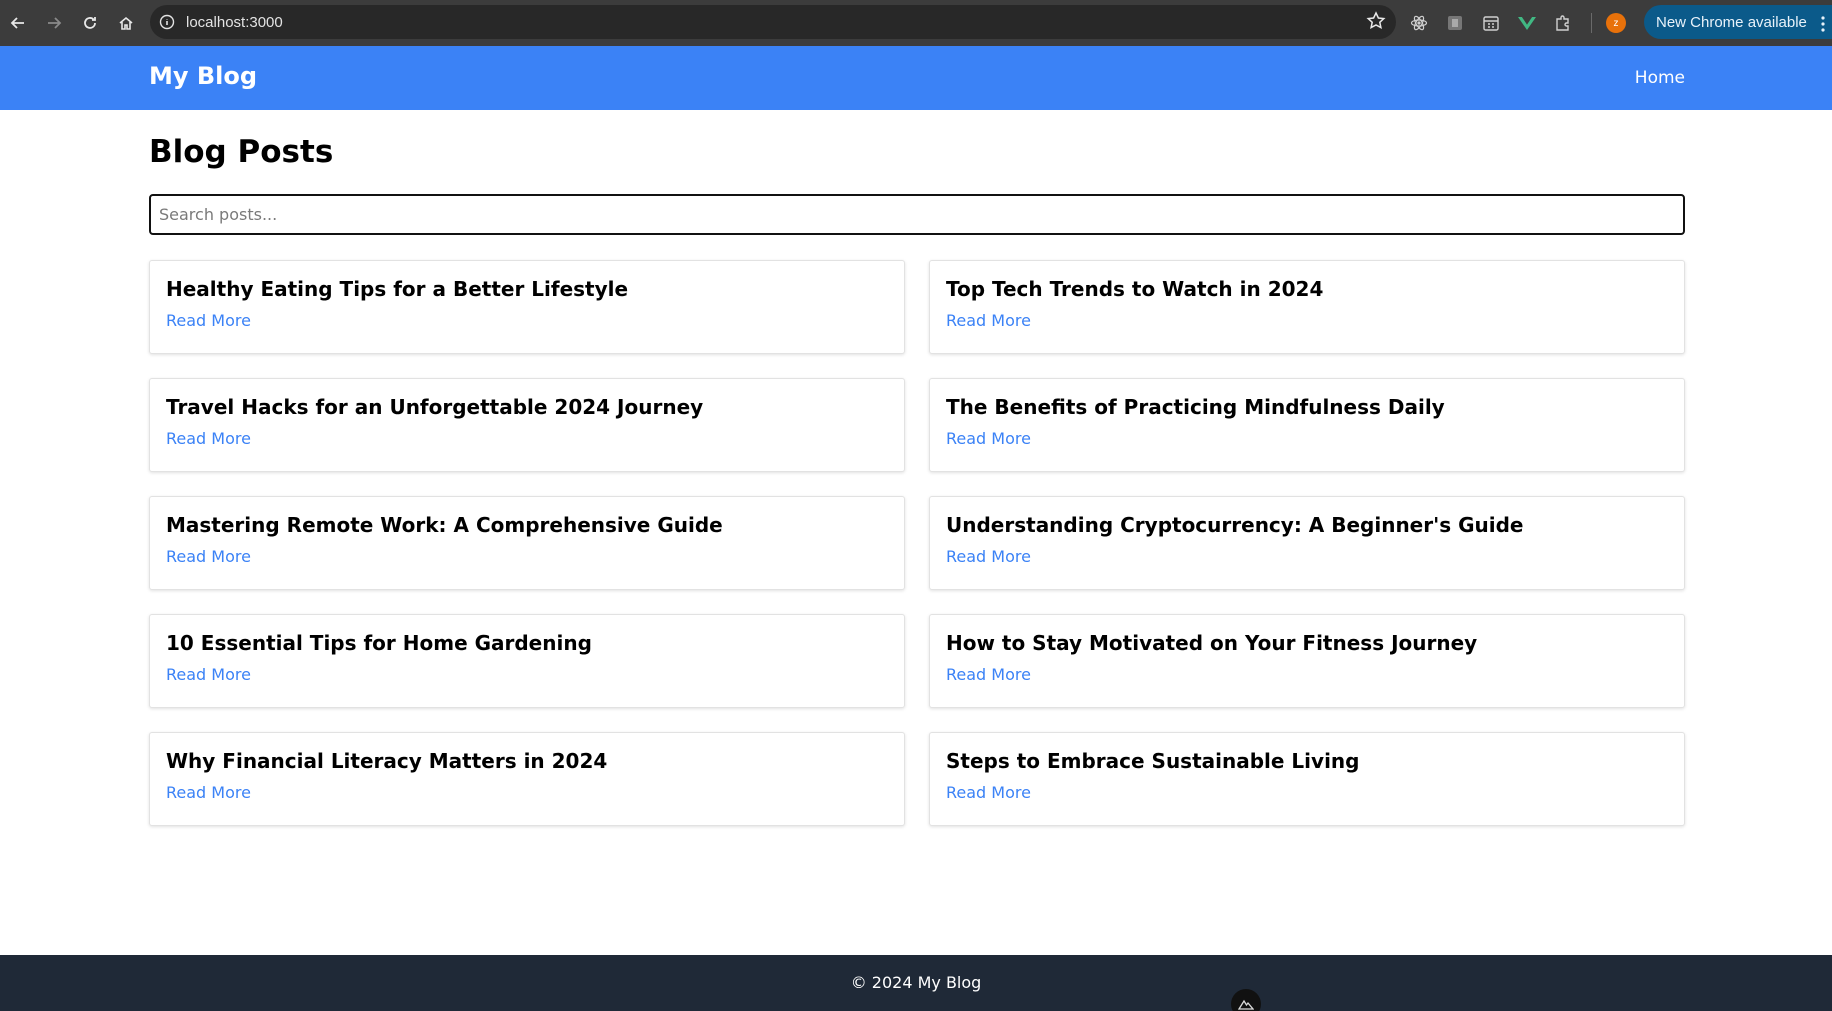 Image resolution: width=1832 pixels, height=1011 pixels. Describe the element at coordinates (90, 23) in the screenshot. I see `reload-icon` at that location.